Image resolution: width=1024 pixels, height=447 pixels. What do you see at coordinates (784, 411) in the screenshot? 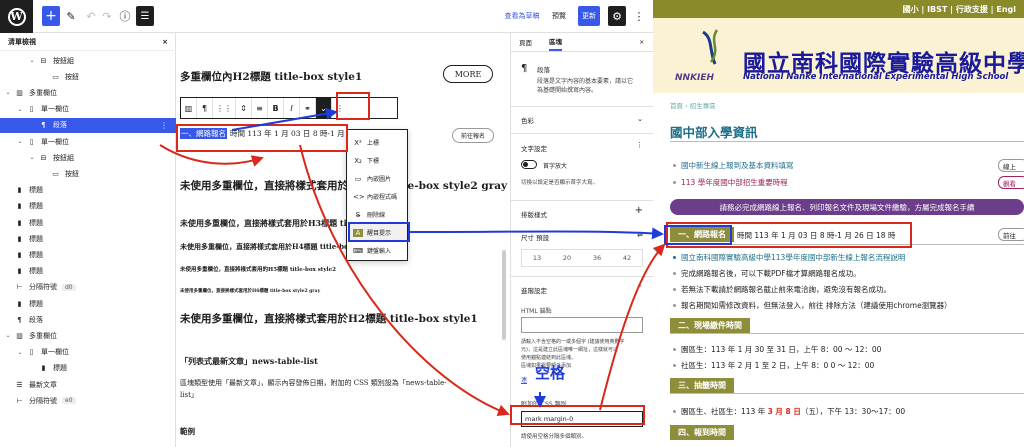
I see `lottery-date: 3 月 8 日` at bounding box center [784, 411].